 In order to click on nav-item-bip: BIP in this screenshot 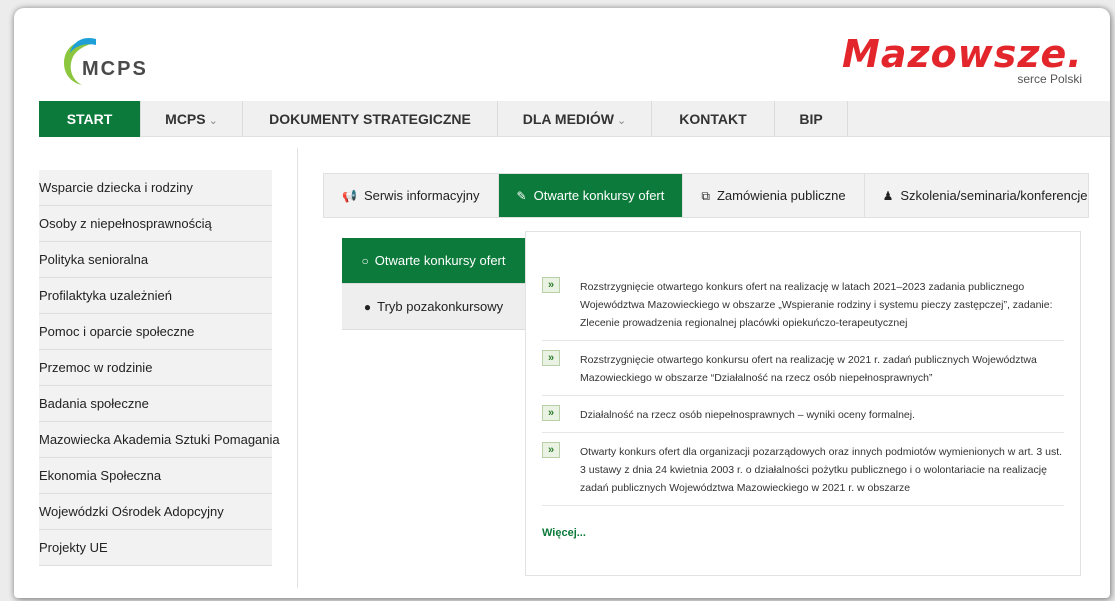, I will do `click(811, 119)`.